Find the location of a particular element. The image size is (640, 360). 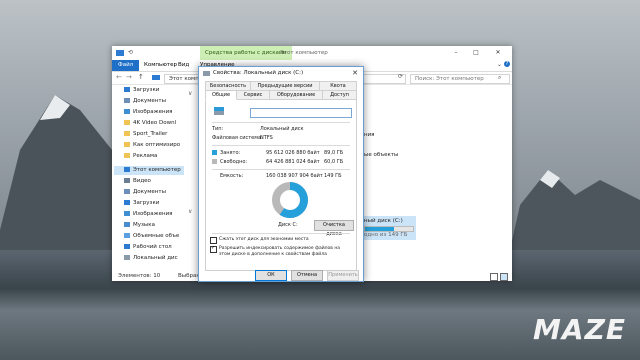

search-input: Поиск: Этот компьютер is located at coordinates (460, 79).